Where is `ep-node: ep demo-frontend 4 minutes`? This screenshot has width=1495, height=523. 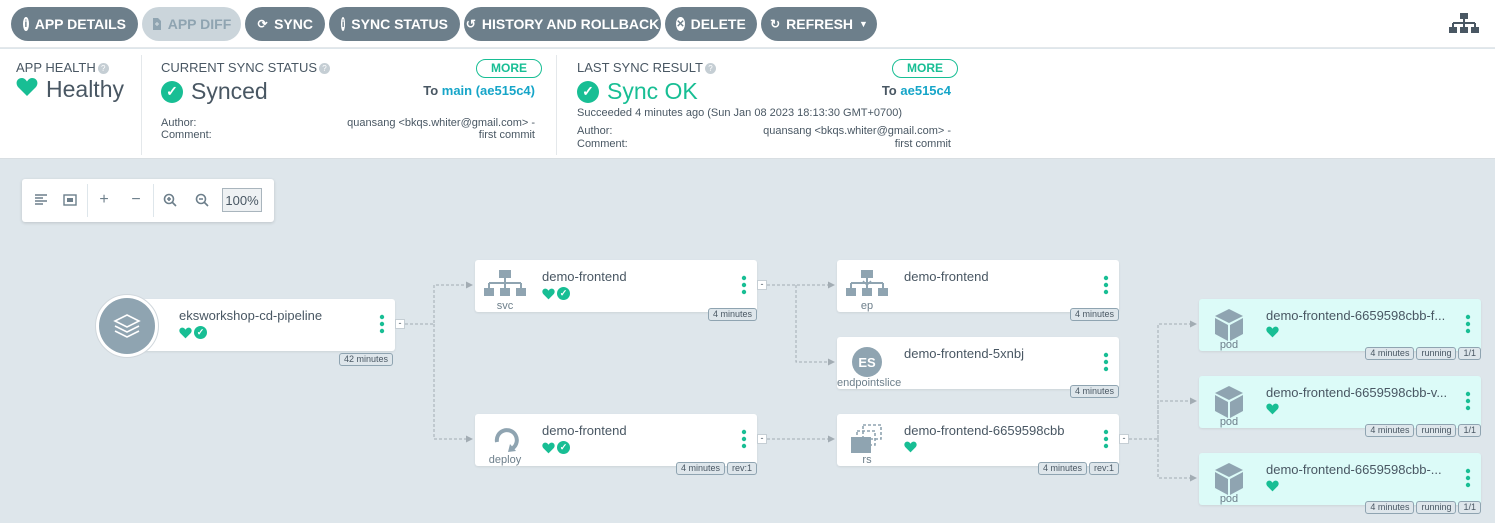
ep-node: ep demo-frontend 4 minutes is located at coordinates (978, 290).